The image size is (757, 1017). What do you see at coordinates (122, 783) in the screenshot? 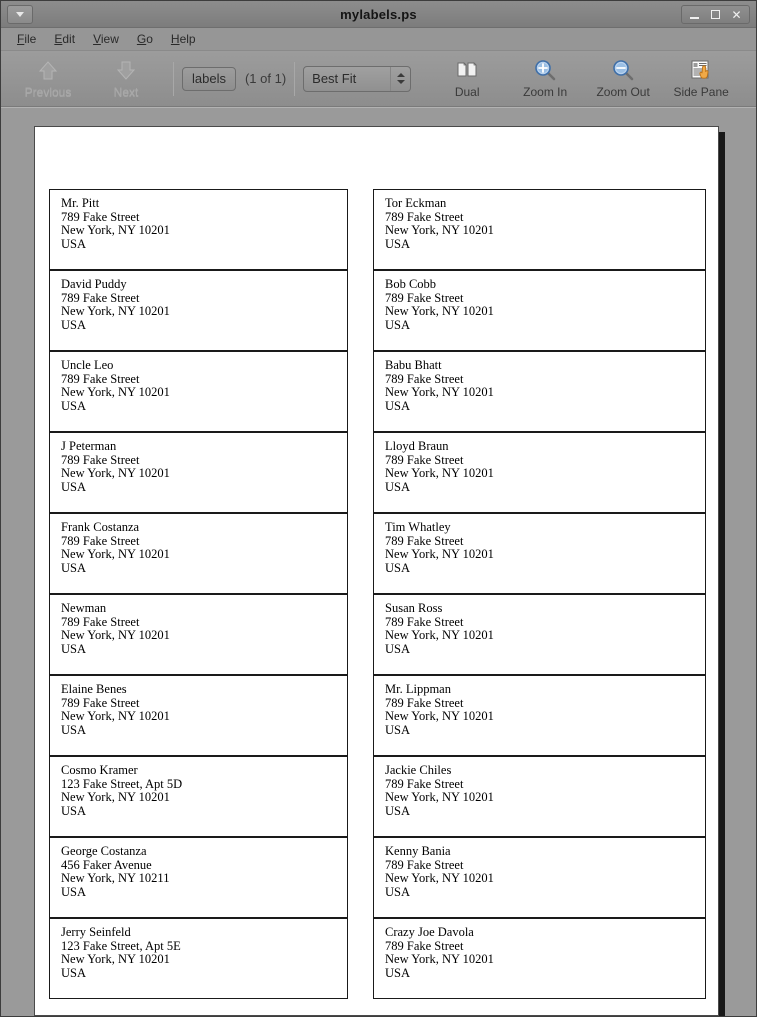
I see `address-line-street: 123 Fake Street, Apt 5D` at bounding box center [122, 783].